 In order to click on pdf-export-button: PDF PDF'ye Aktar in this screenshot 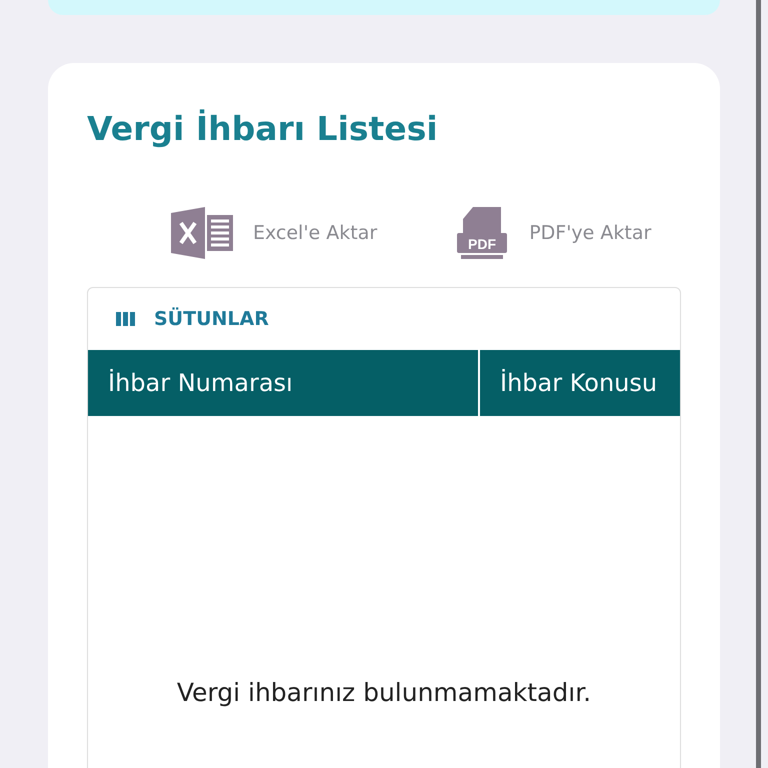, I will do `click(554, 233)`.